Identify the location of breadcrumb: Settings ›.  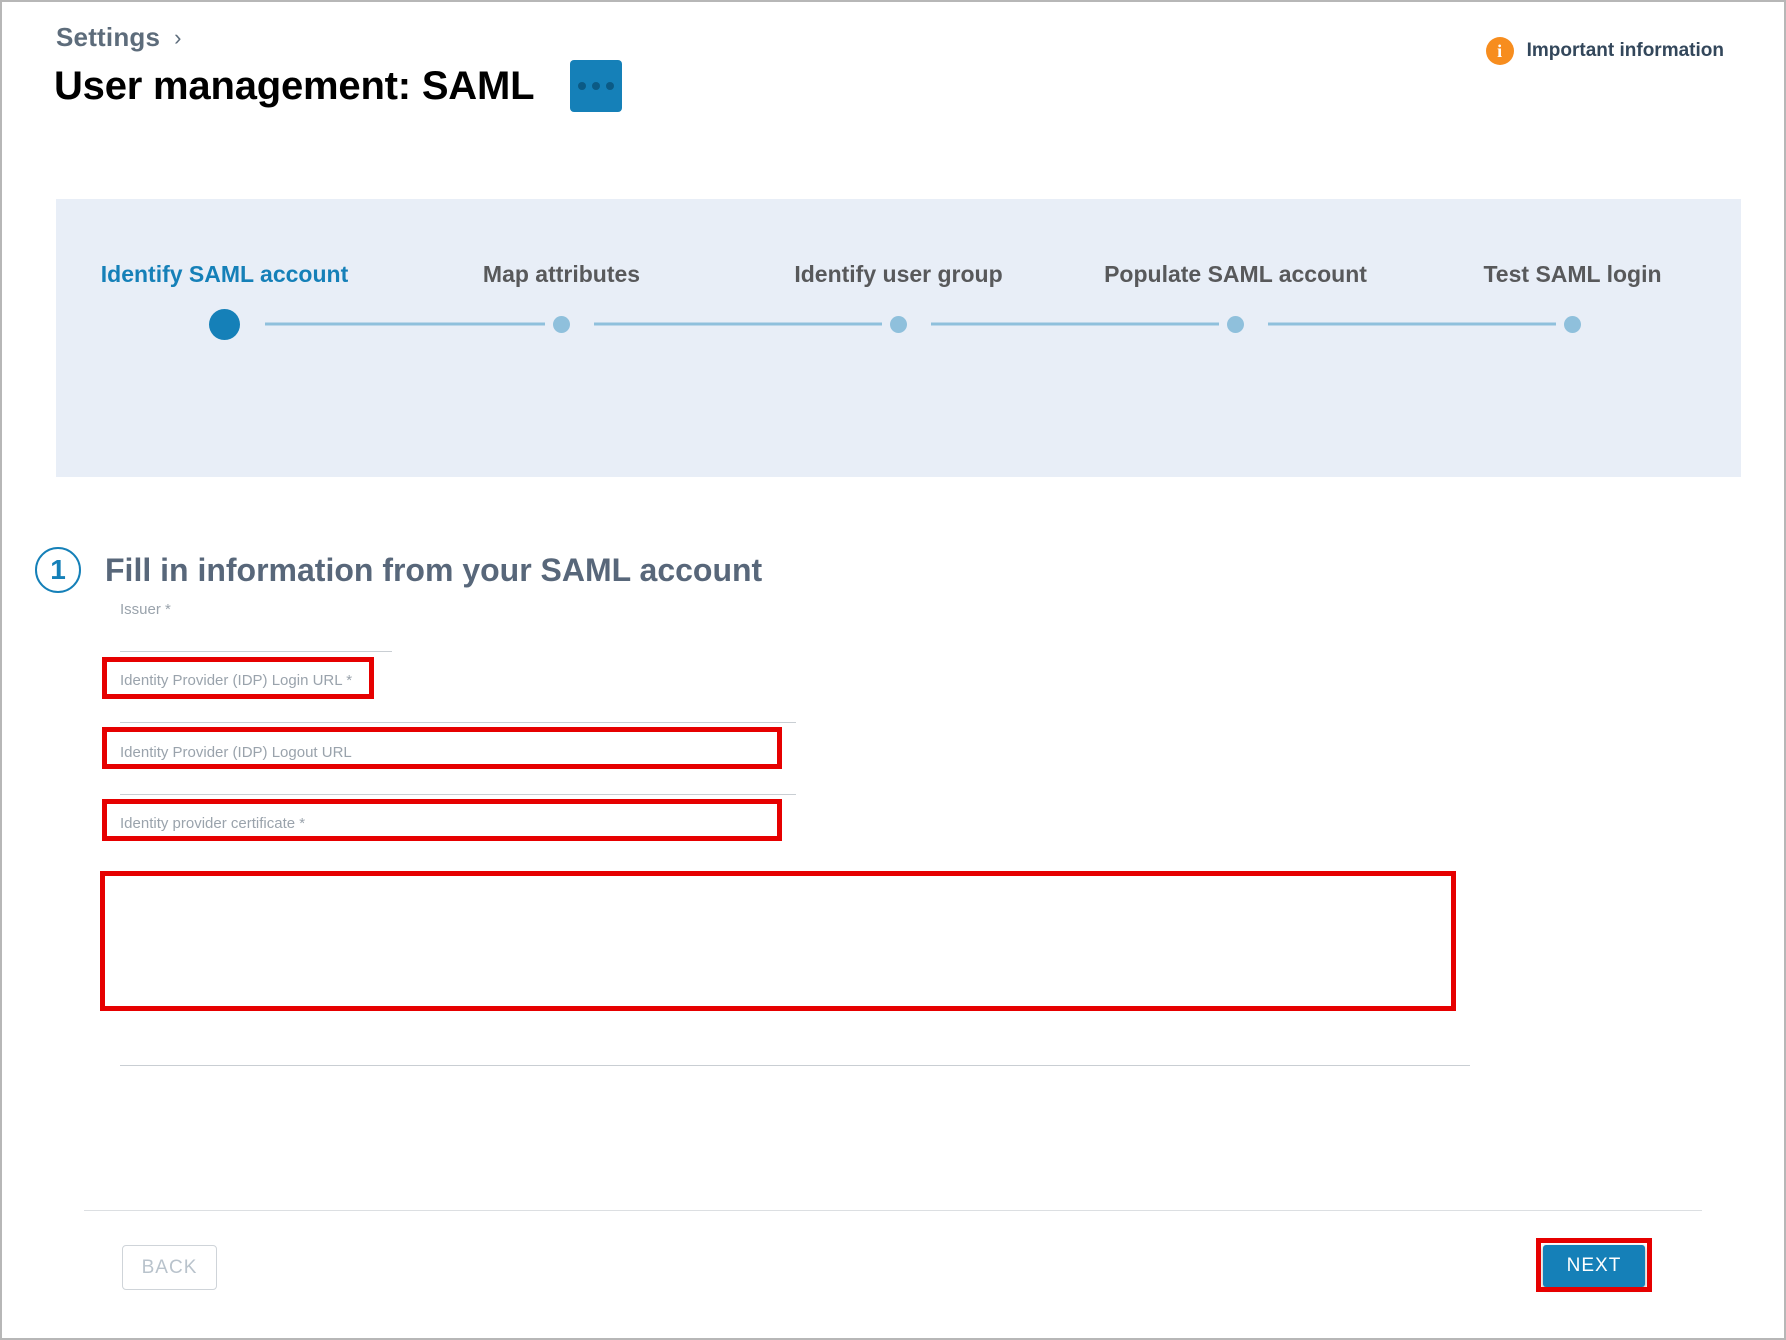
(119, 37).